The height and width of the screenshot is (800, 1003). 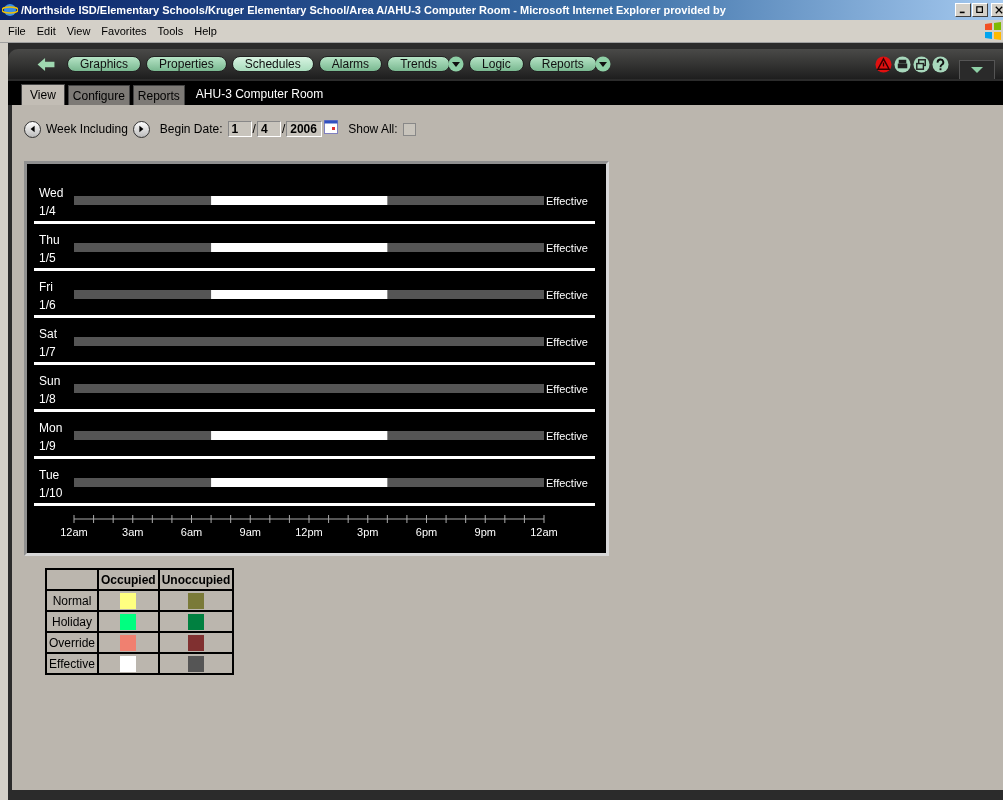 What do you see at coordinates (172, 31) in the screenshot?
I see `menu-item: Tools` at bounding box center [172, 31].